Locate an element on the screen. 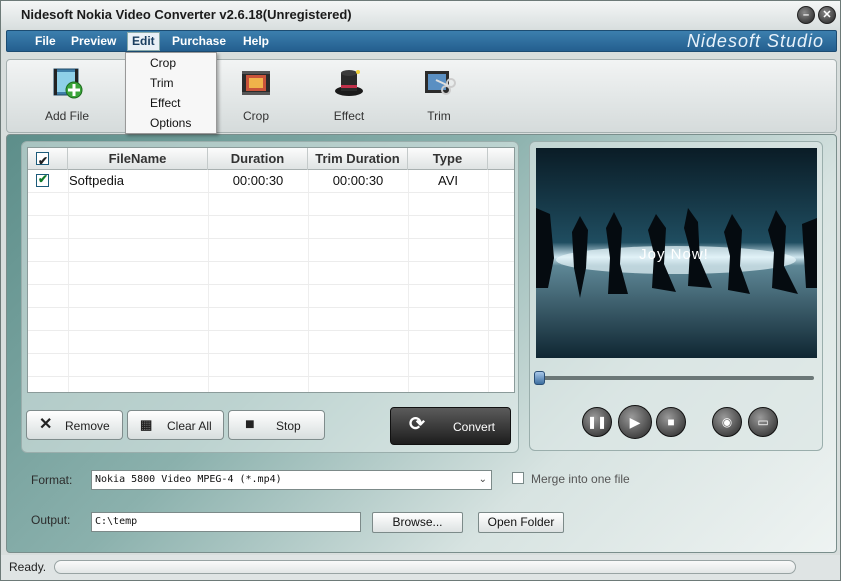  edit-menu-dropdown: Crop Trim Effect Options is located at coordinates (171, 93).